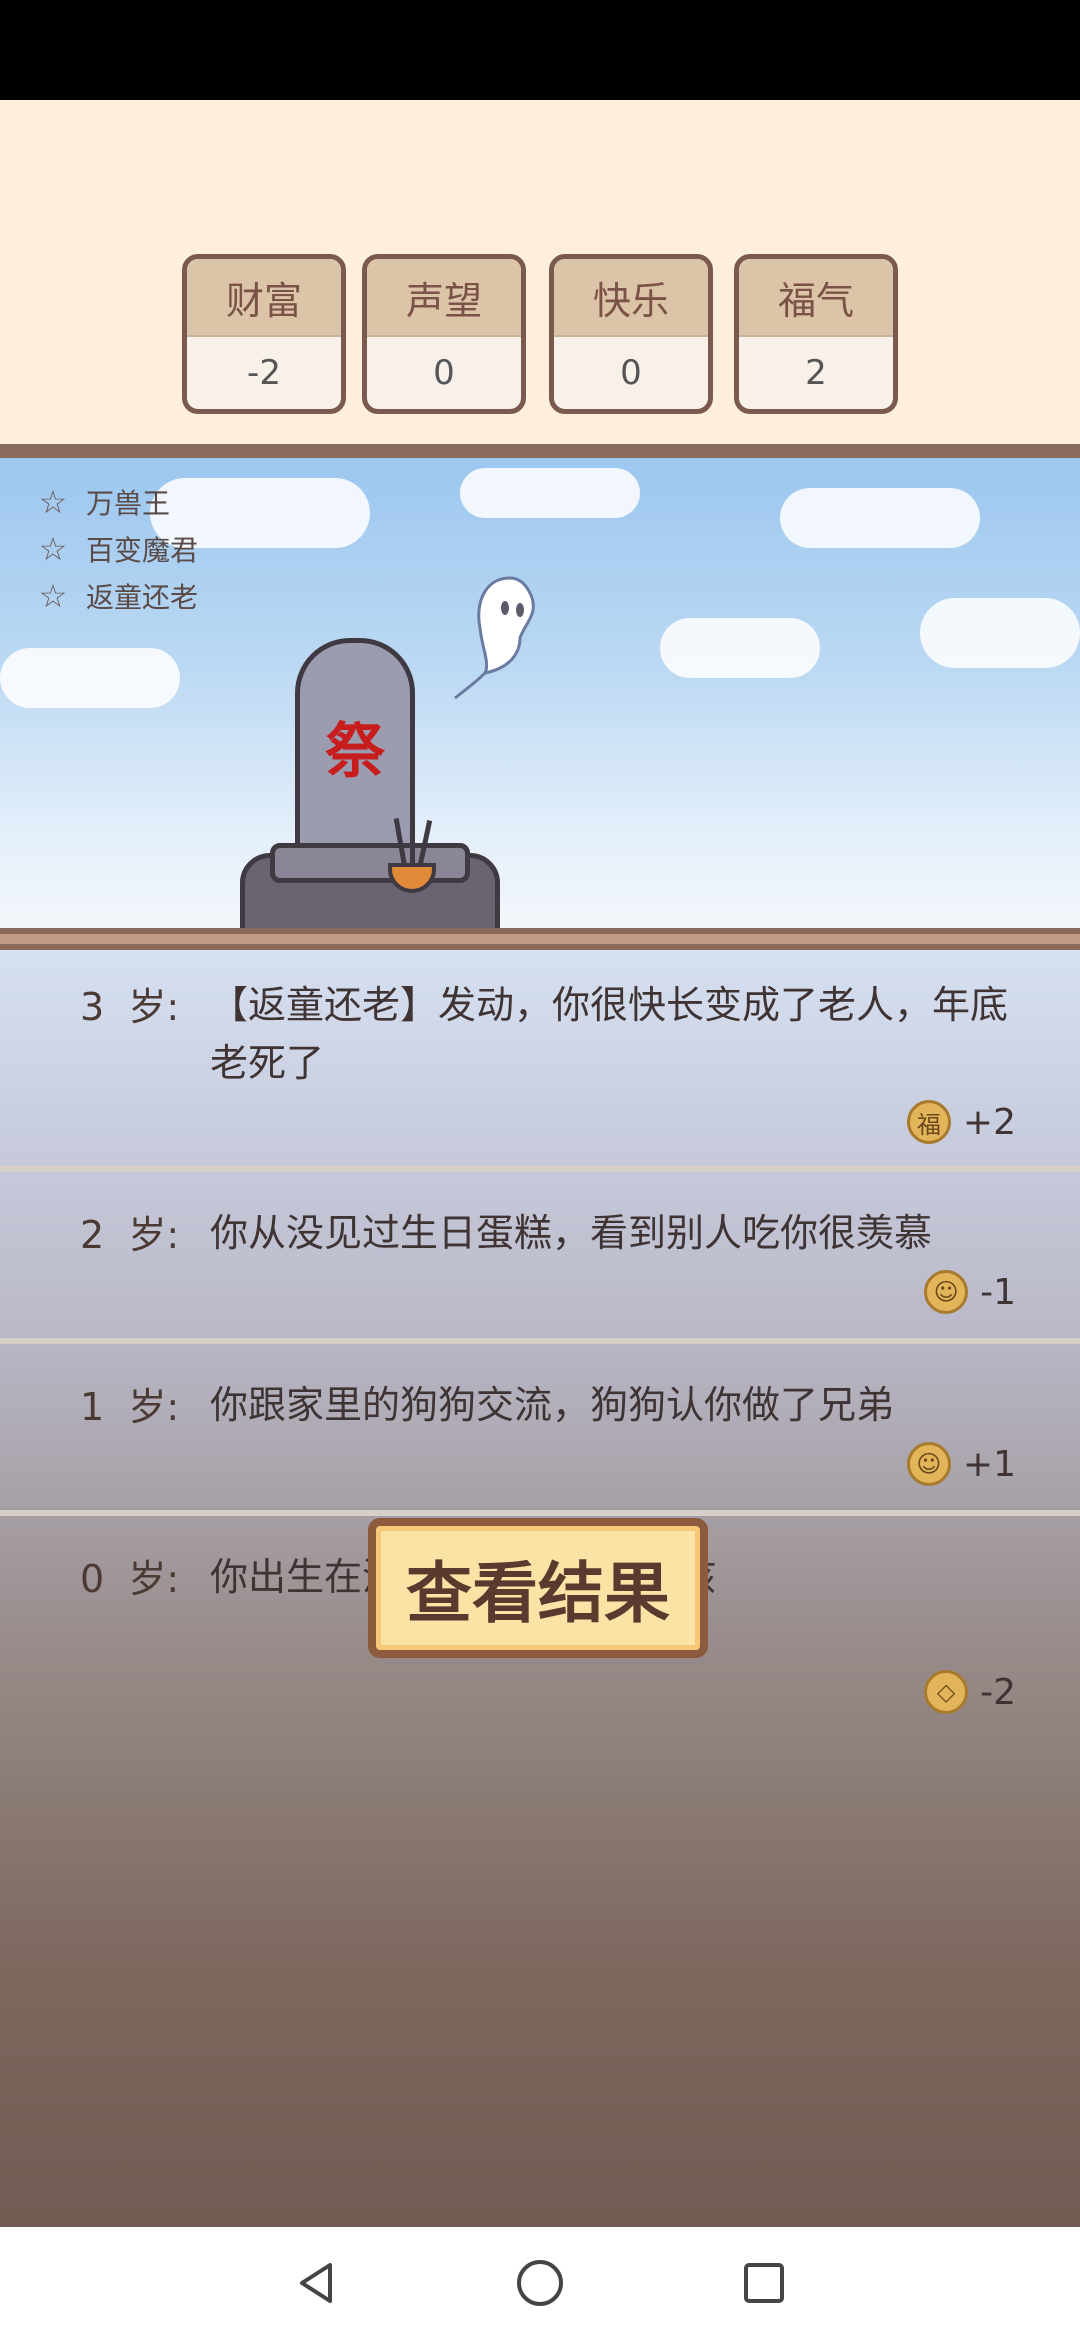 The image size is (1080, 2338). Describe the element at coordinates (998, 1292) in the screenshot. I see `log-delta-value: -1` at that location.